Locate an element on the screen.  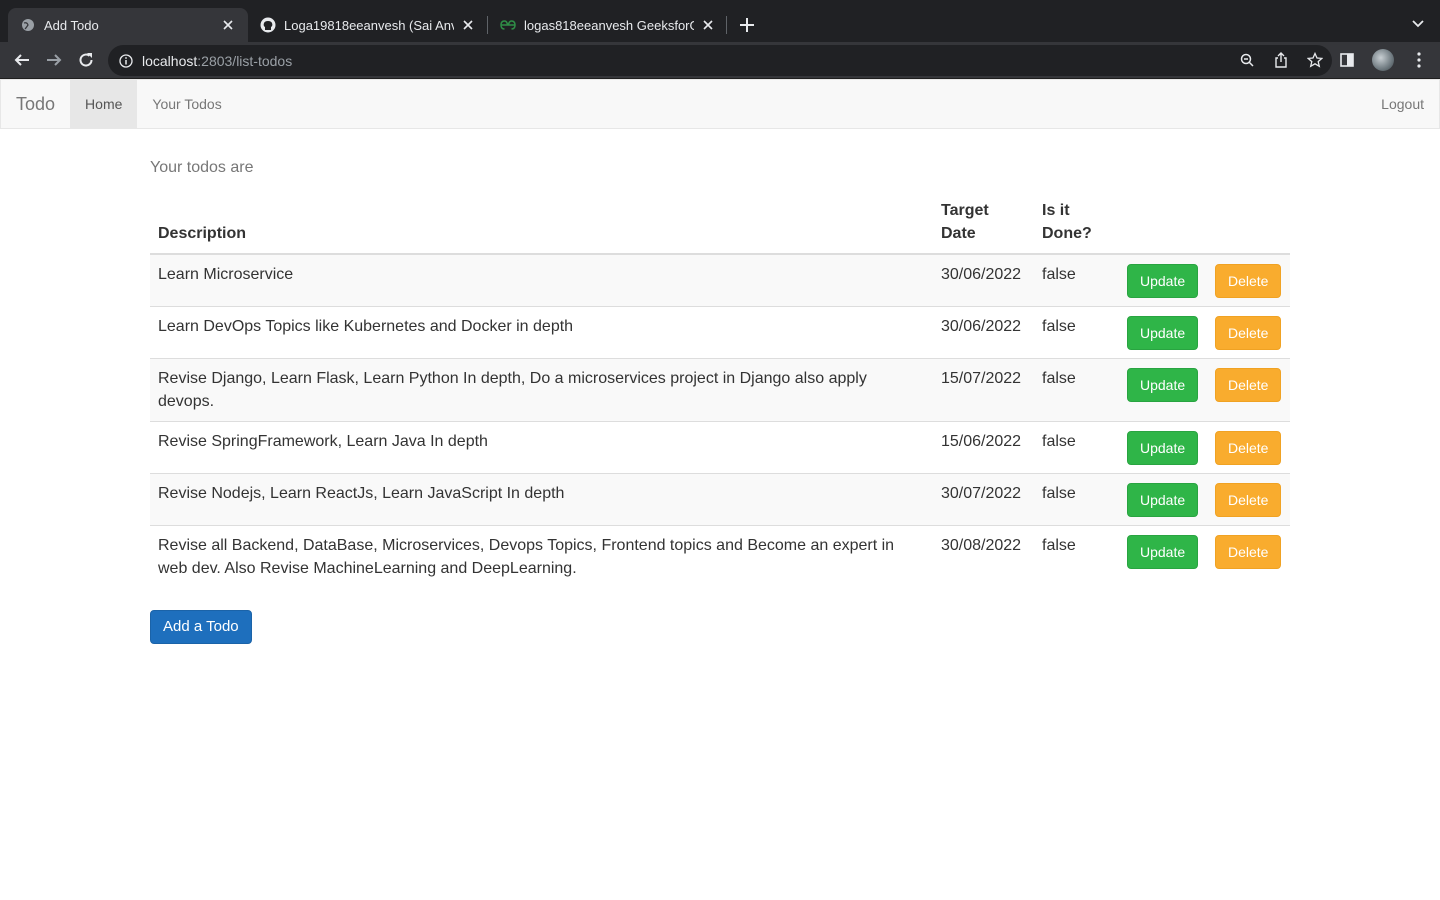
url-host: localhost is located at coordinates (170, 60).